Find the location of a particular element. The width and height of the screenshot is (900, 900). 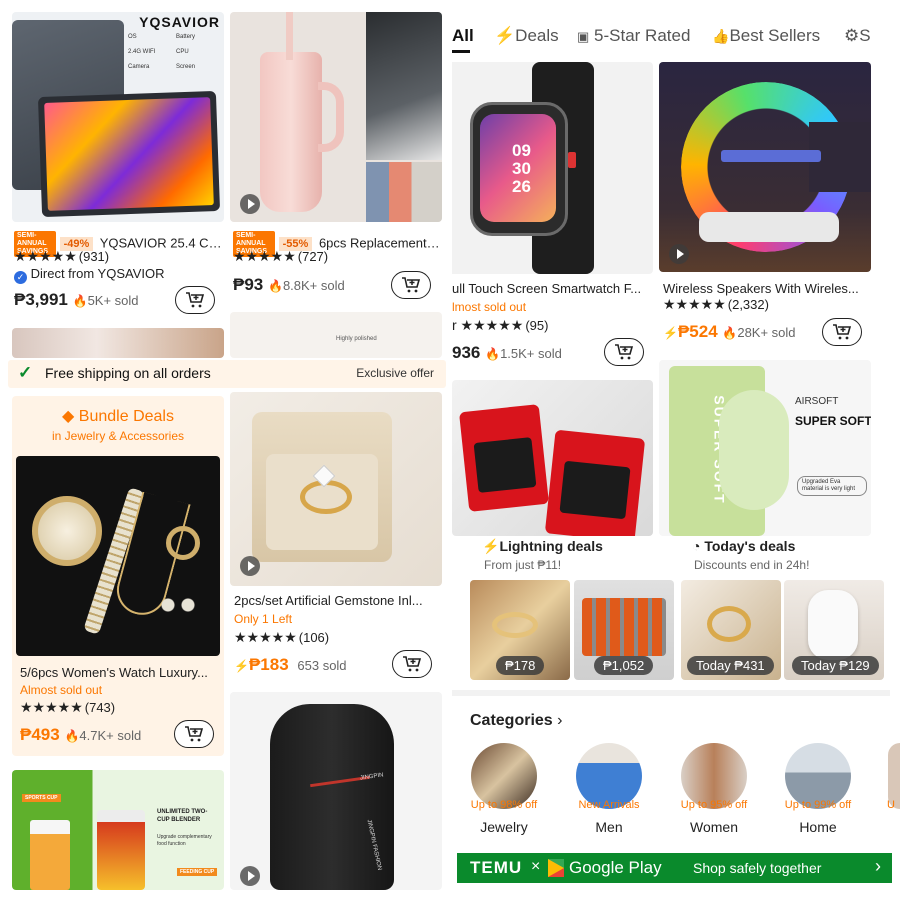

gear-icon: ⚙ is located at coordinates (852, 35).